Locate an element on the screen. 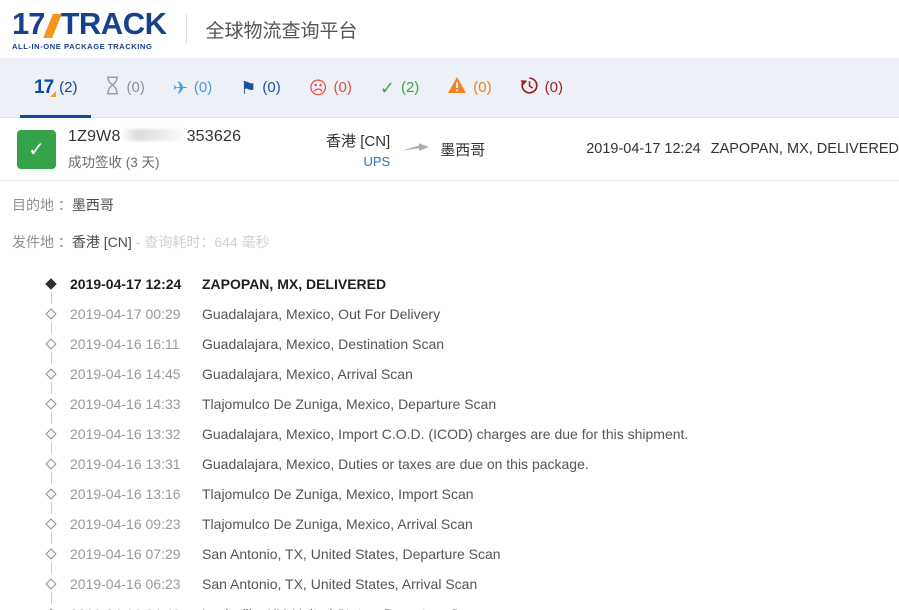 This screenshot has width=899, height=610. origin-label: 发件地 ： is located at coordinates (42, 242).